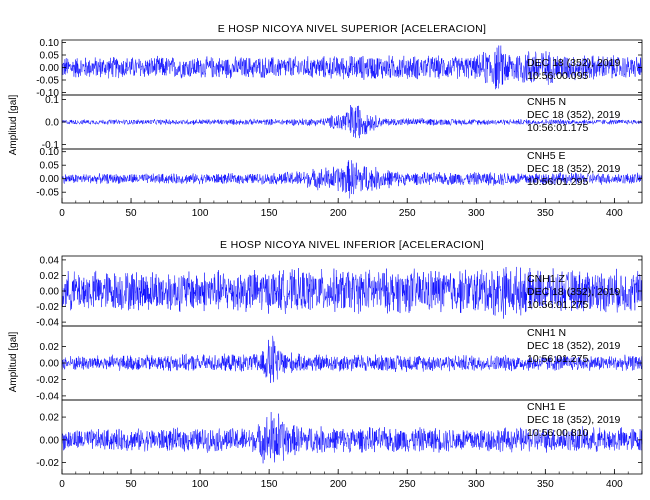 The width and height of the screenshot is (650, 500). What do you see at coordinates (546, 407) in the screenshot?
I see `trace-annotation: CNH1 E` at bounding box center [546, 407].